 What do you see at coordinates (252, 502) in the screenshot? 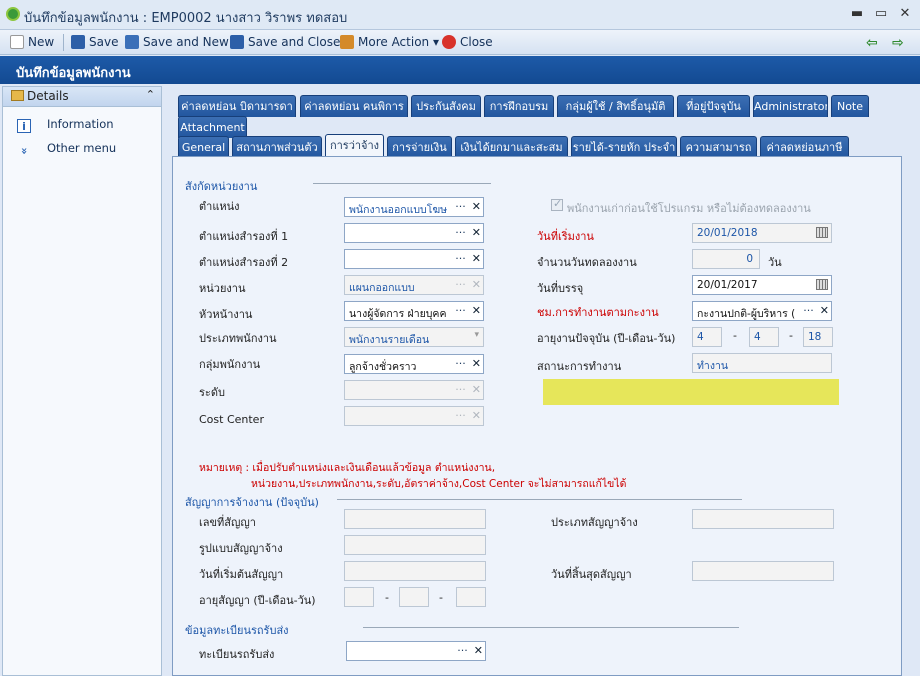
I see `section-contract-title: สัญญาการจ้างงาน (ปัจจุบัน)` at bounding box center [252, 502].